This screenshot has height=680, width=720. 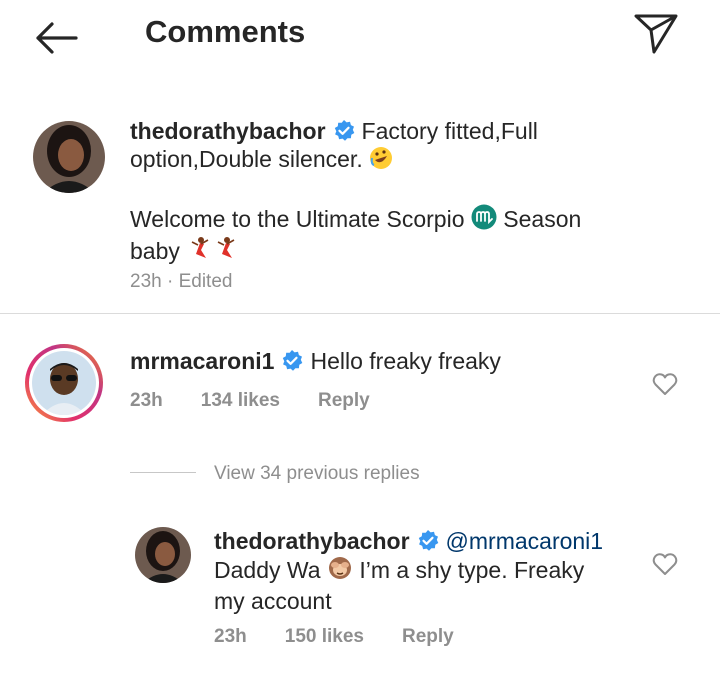 What do you see at coordinates (230, 636) in the screenshot?
I see `reply-timestamp: 23h` at bounding box center [230, 636].